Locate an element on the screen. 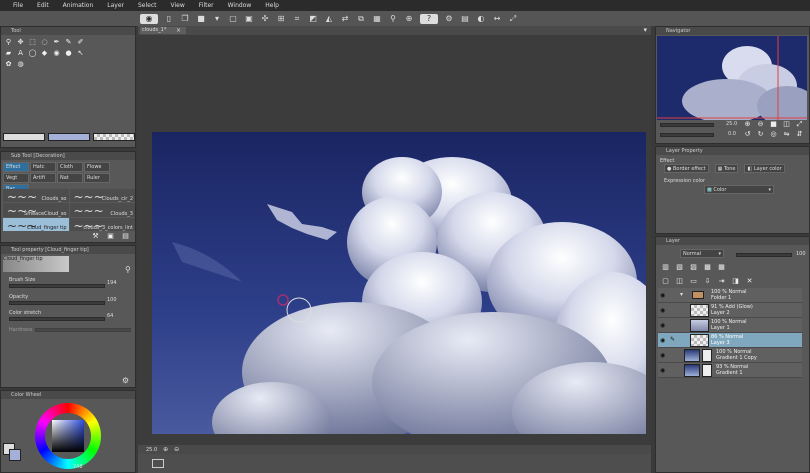 This screenshot has width=810, height=473. fit-window-icon: ⤢ is located at coordinates (799, 124).